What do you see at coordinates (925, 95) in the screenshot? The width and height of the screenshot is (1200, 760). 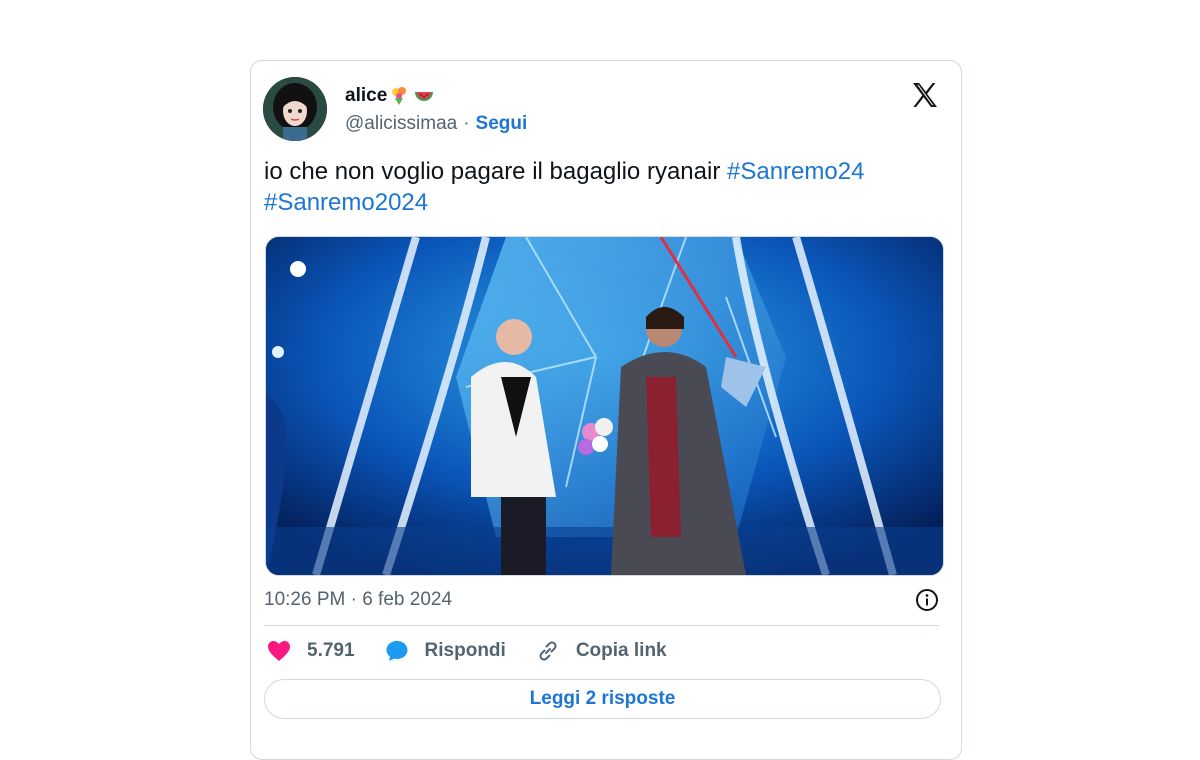 I see `x-logo-icon` at bounding box center [925, 95].